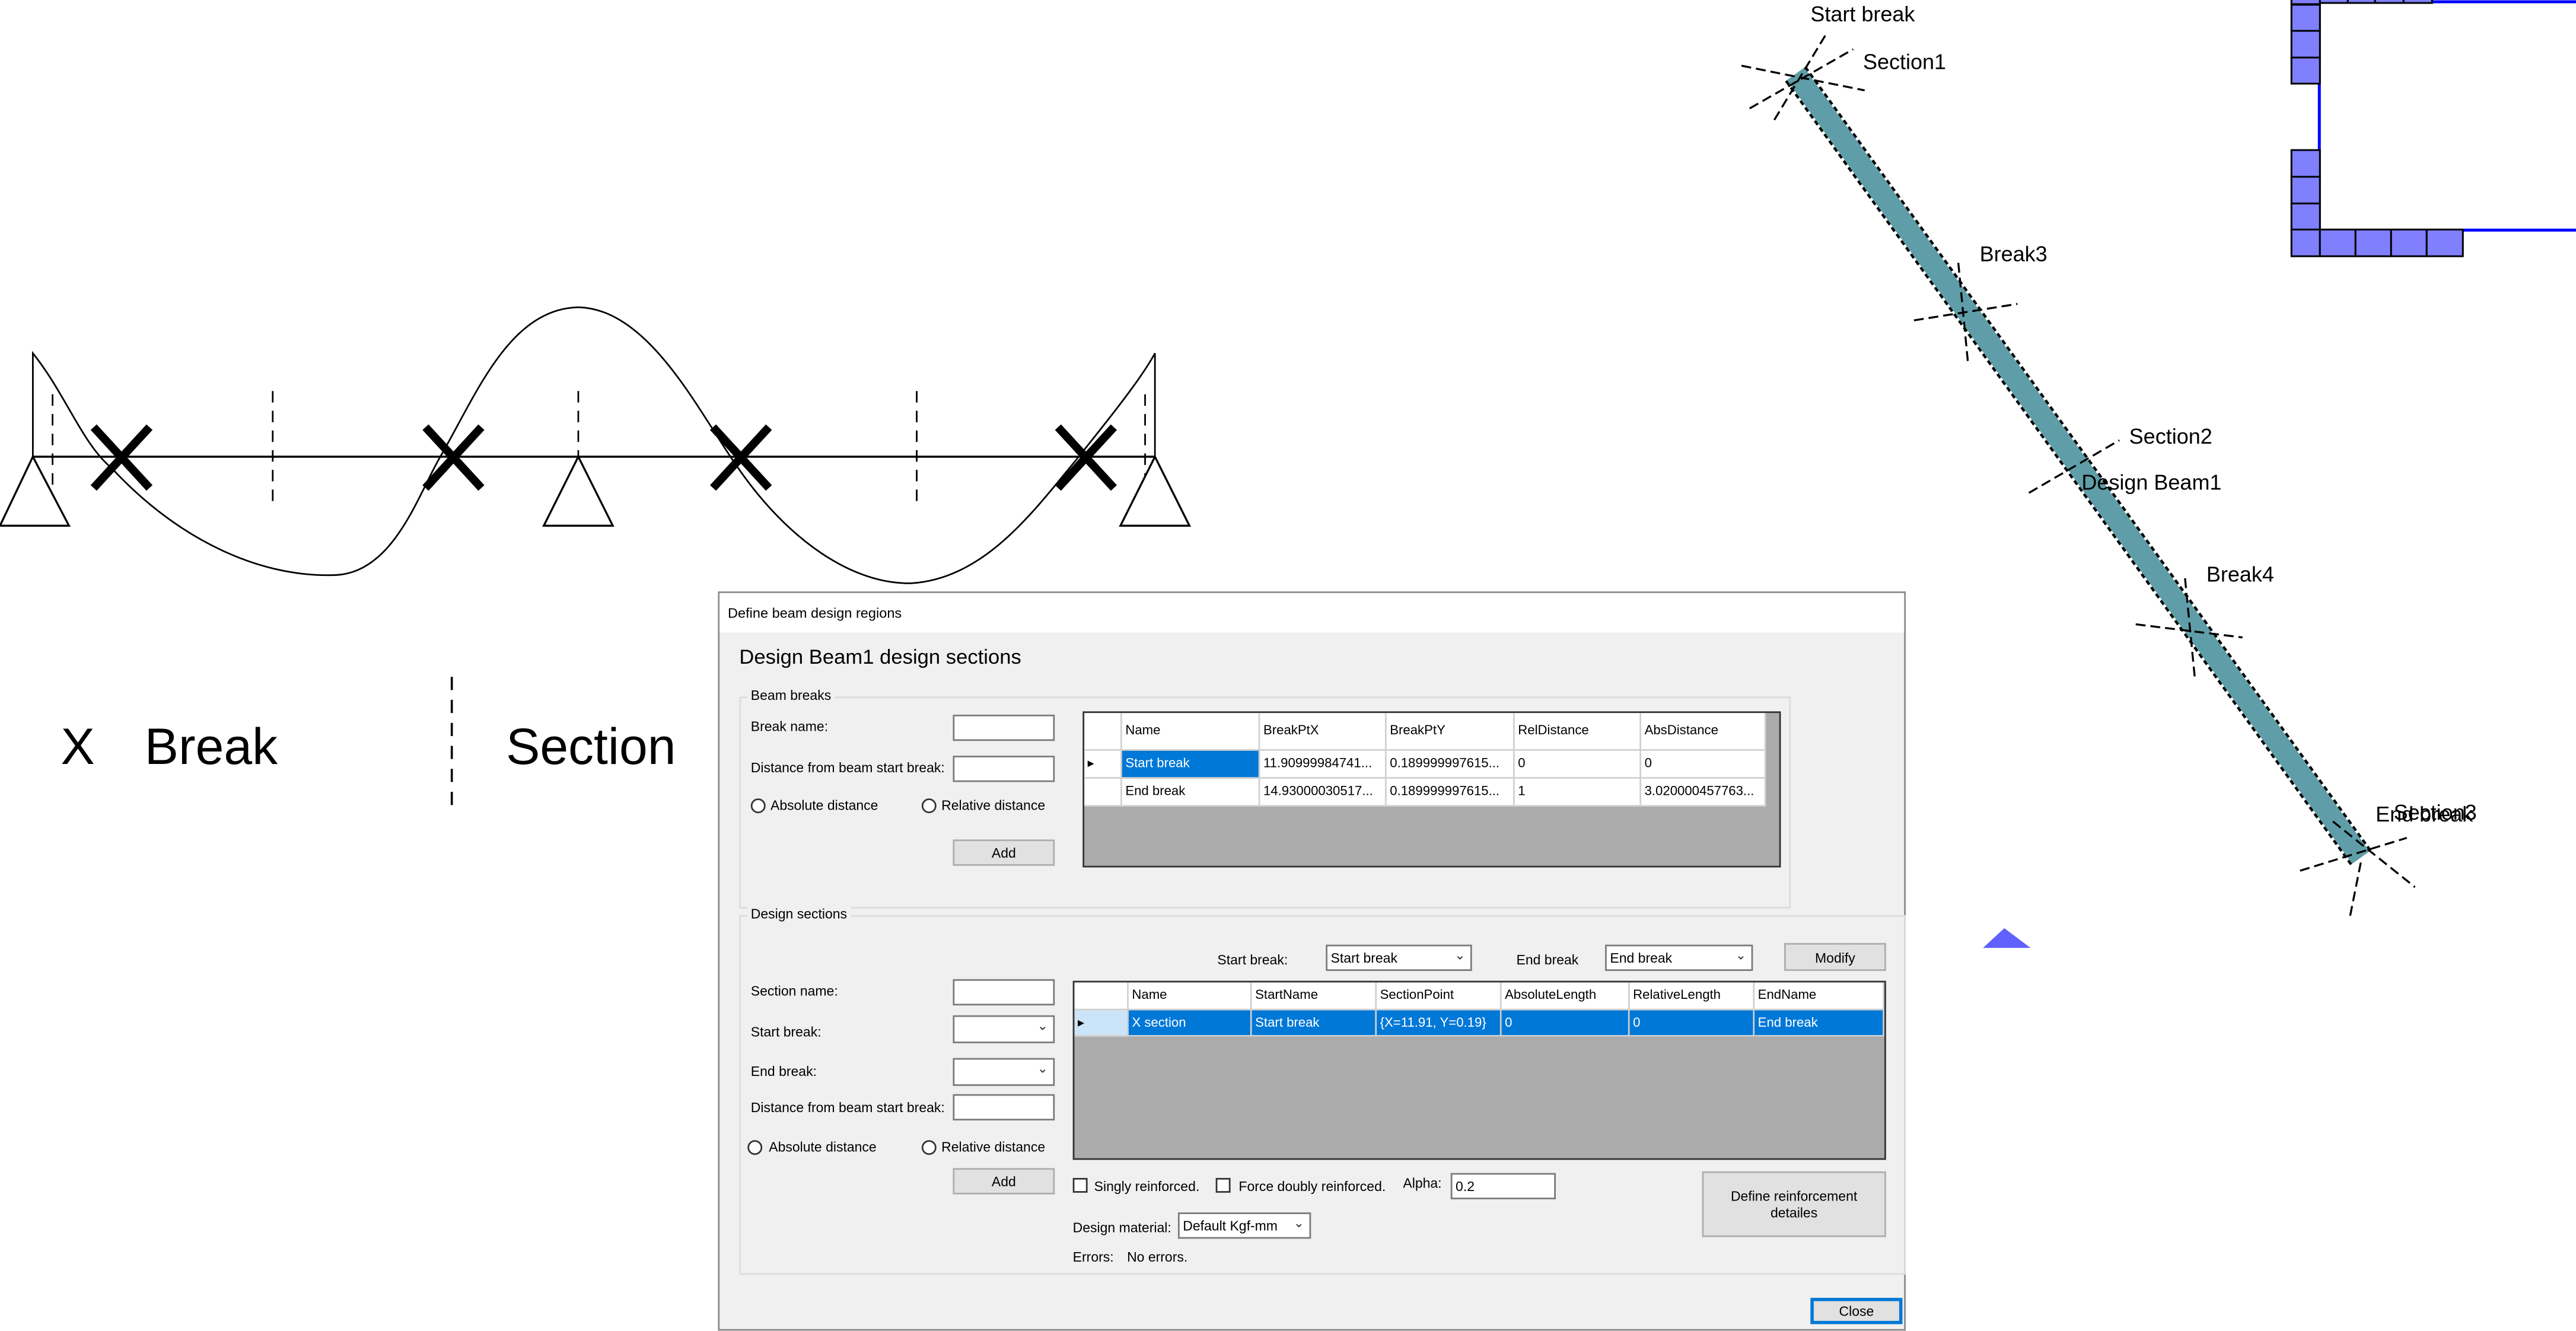 The width and height of the screenshot is (2576, 1331). Describe the element at coordinates (1565, 996) in the screenshot. I see `column-header: AbsoluteLength` at that location.